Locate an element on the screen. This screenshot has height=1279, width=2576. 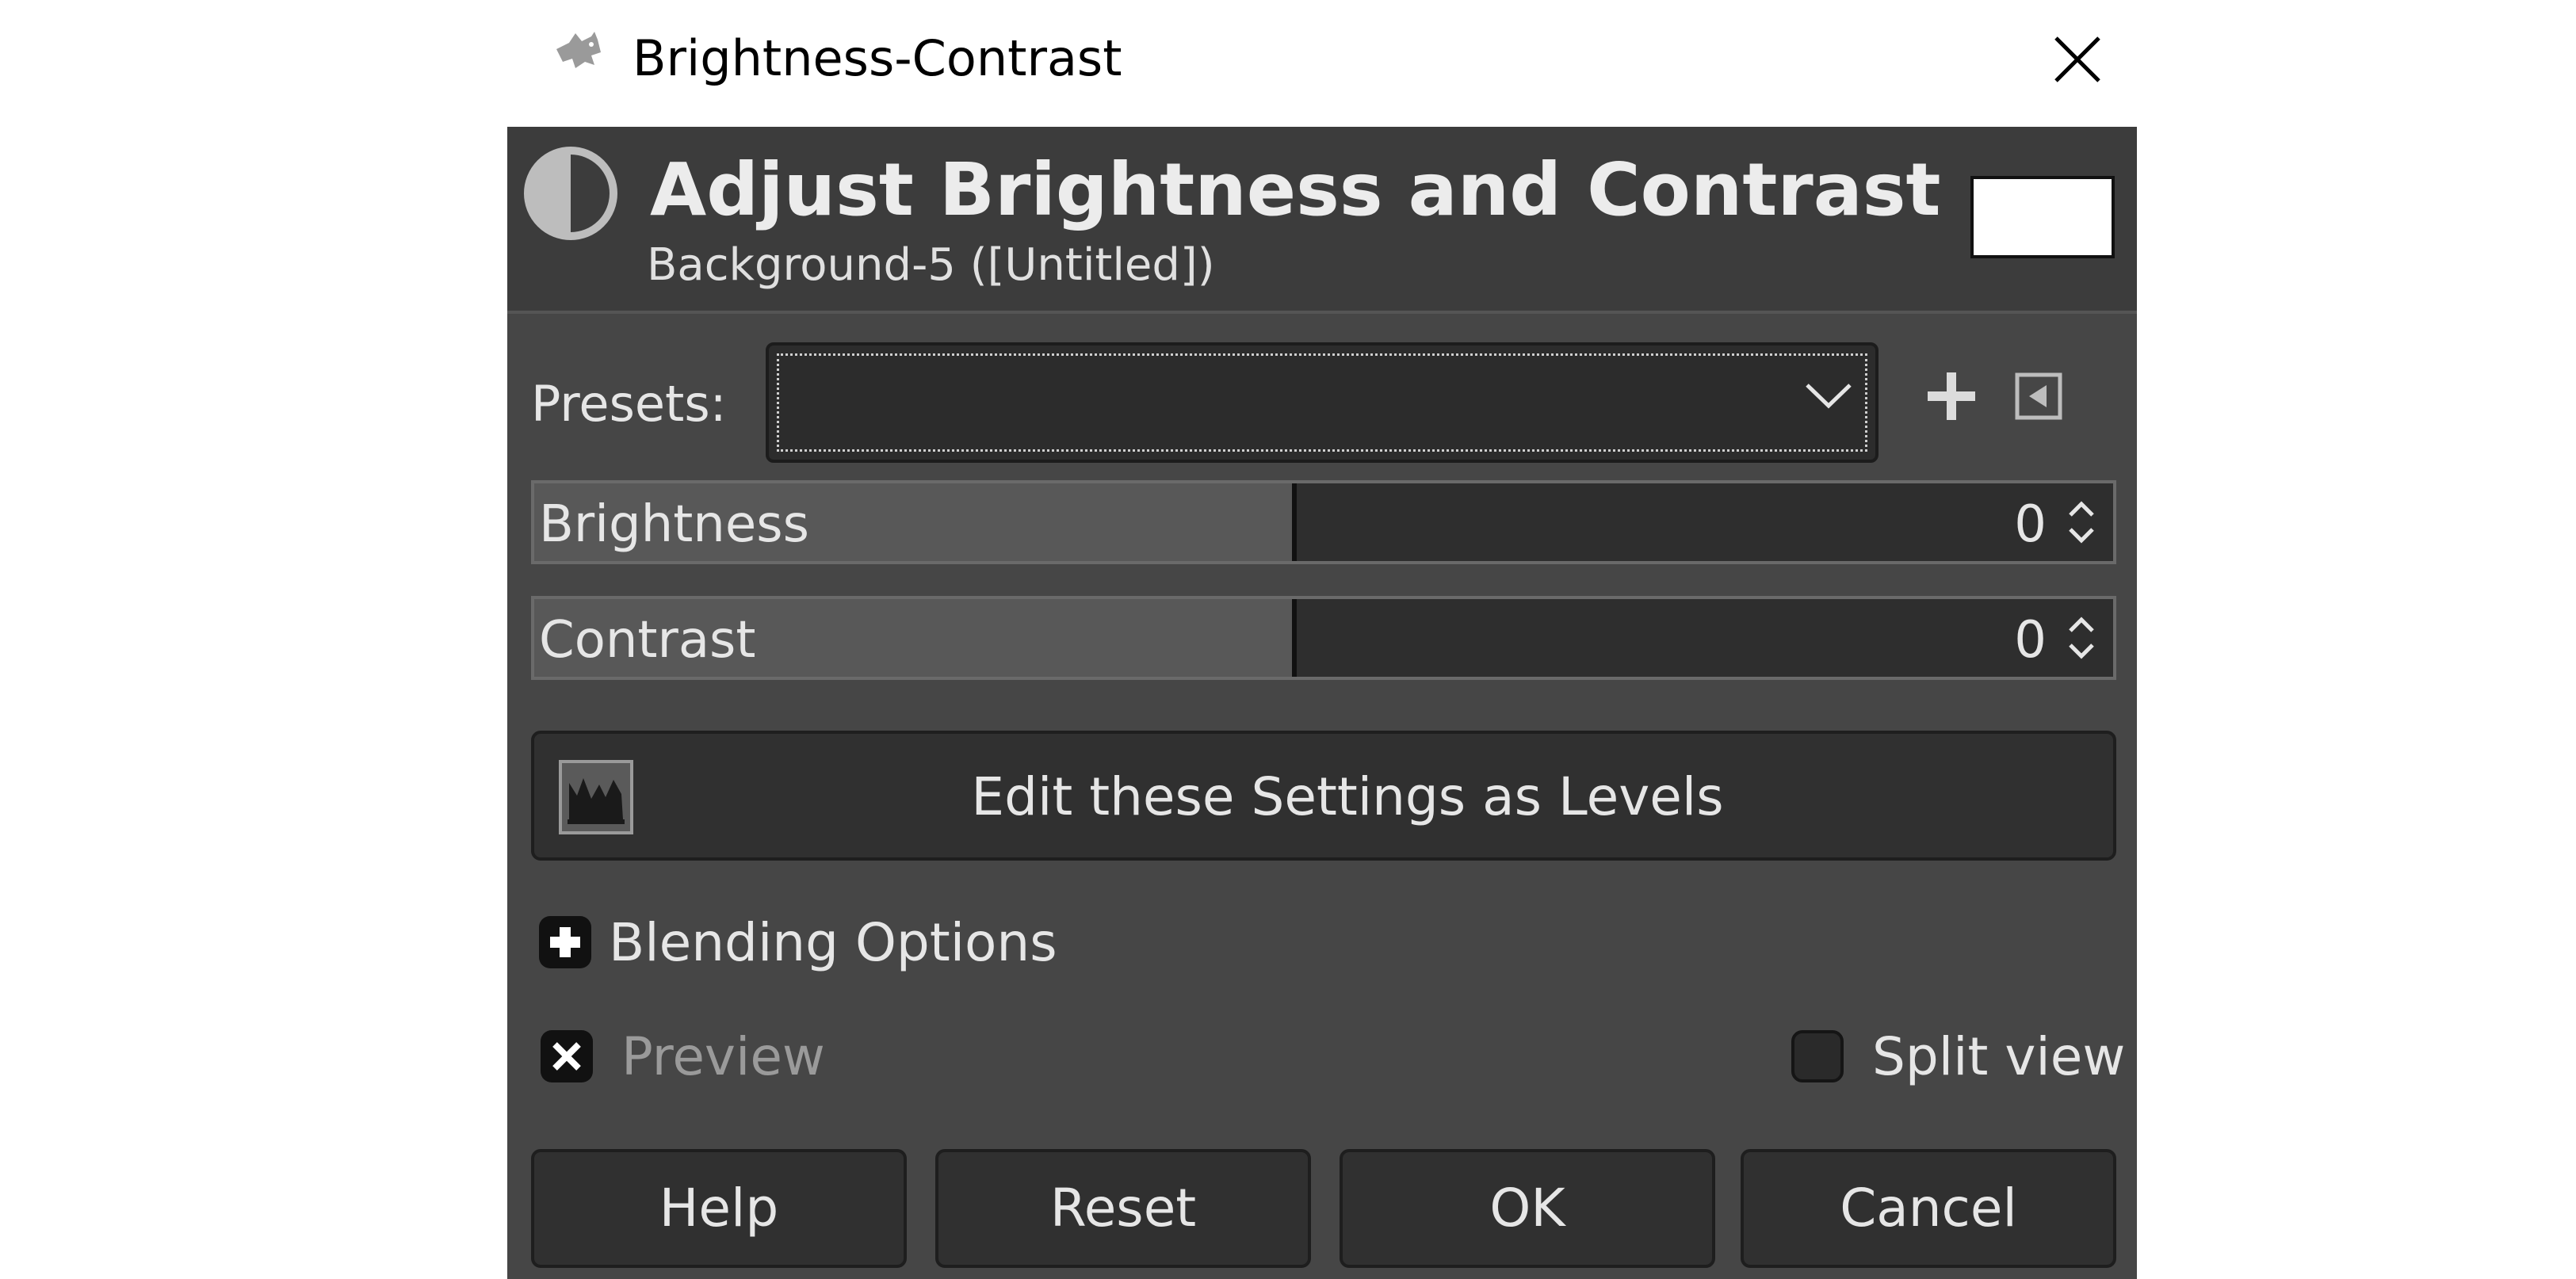
help-button: Help is located at coordinates (719, 1208).